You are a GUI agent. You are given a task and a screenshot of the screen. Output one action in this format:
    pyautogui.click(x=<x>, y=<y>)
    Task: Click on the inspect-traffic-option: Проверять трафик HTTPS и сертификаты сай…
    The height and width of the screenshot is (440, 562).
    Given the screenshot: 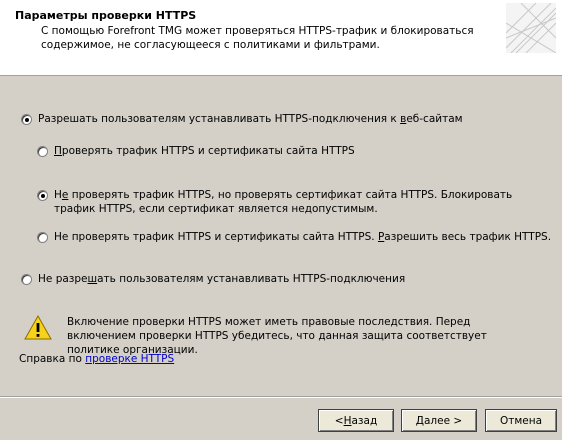 What is the action you would take?
    pyautogui.click(x=196, y=151)
    